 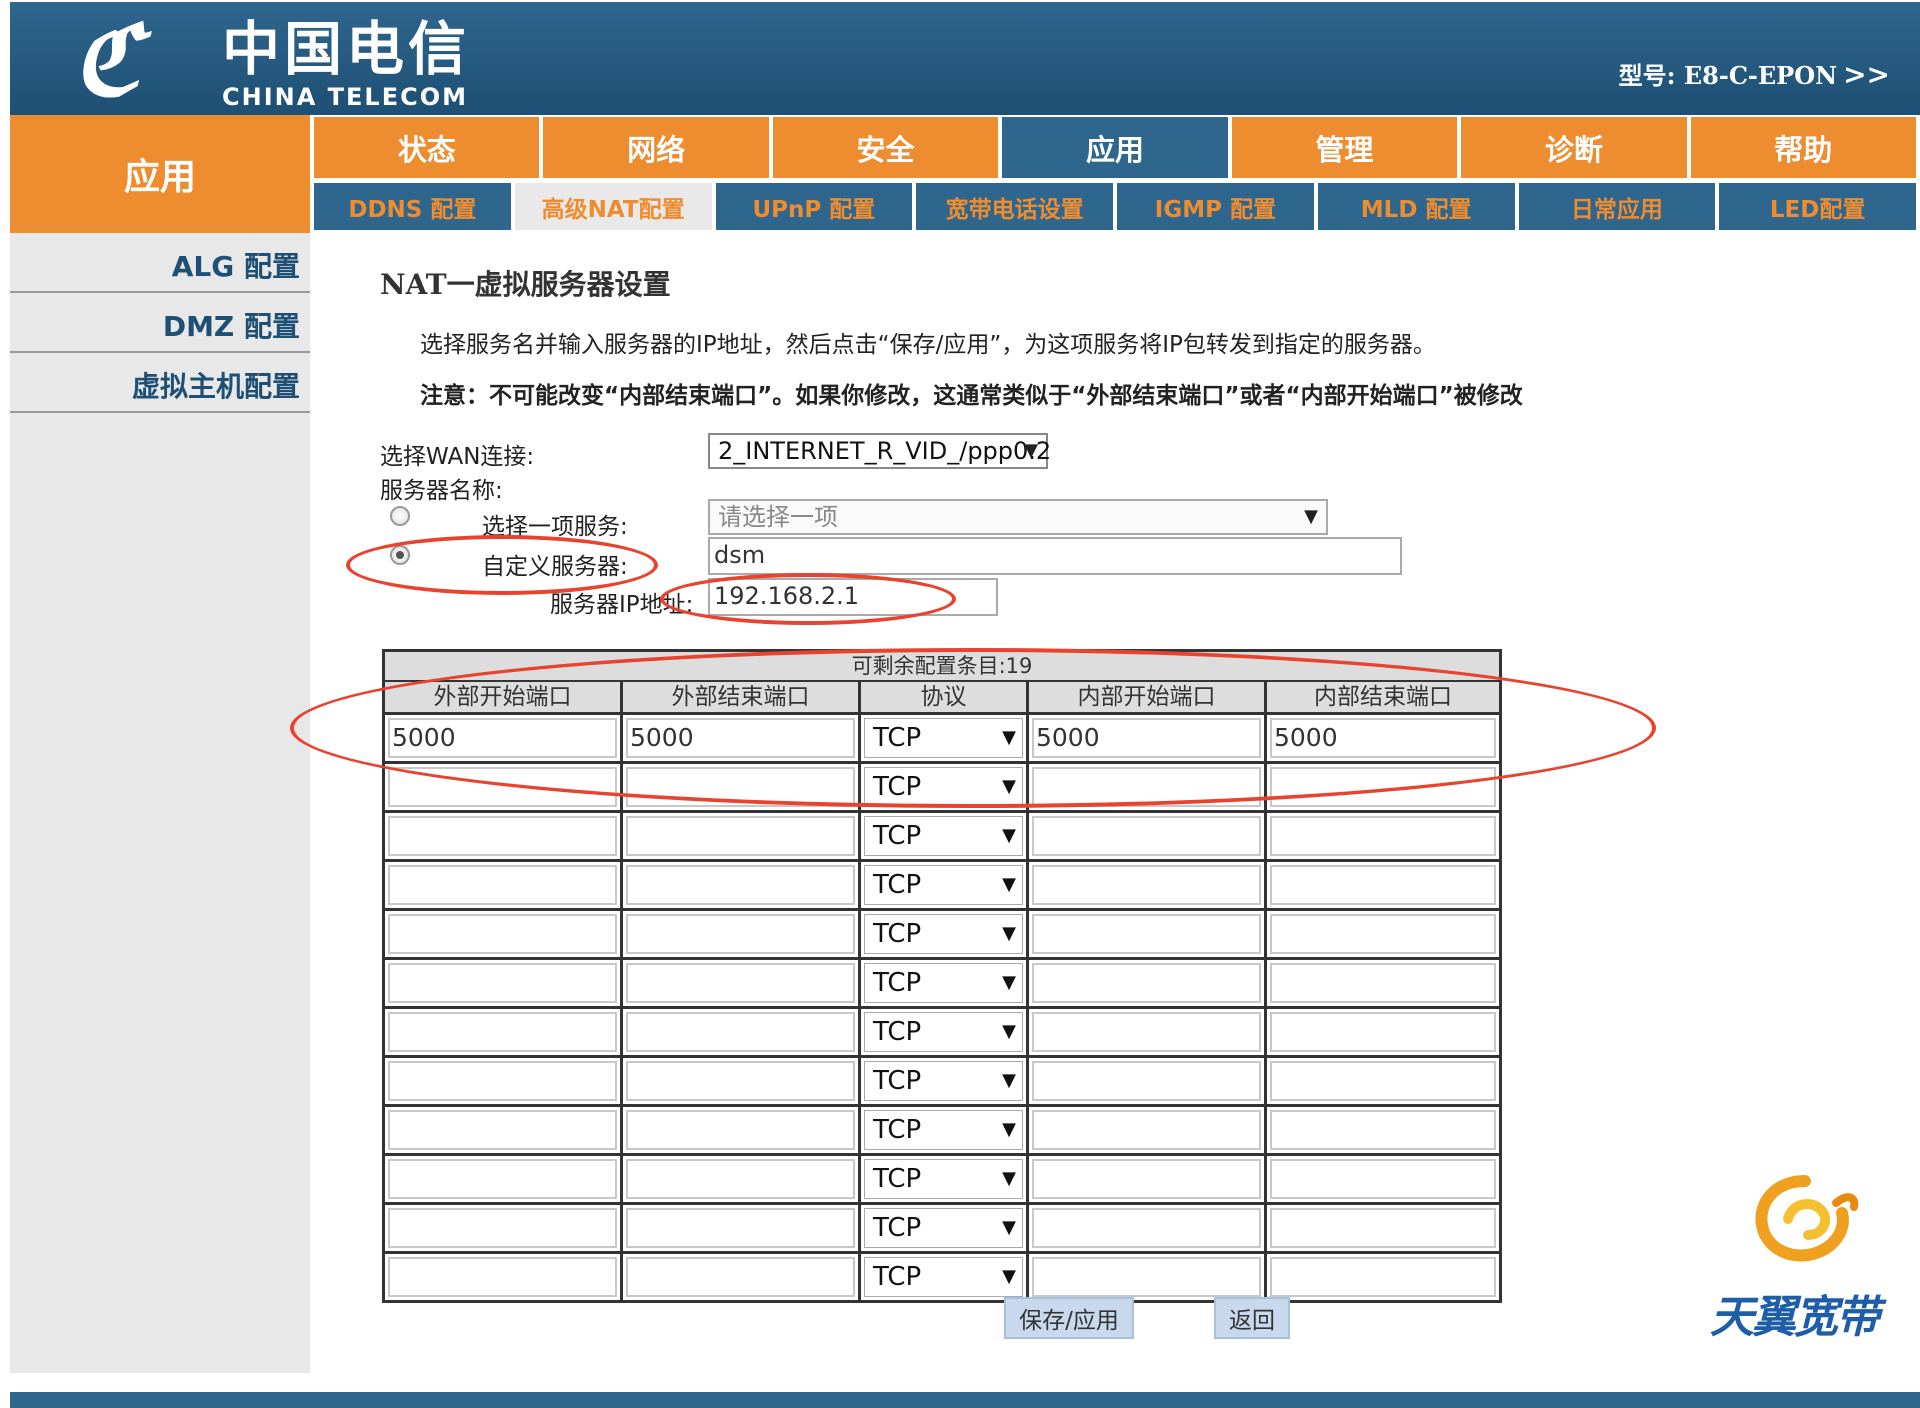 What do you see at coordinates (1383, 738) in the screenshot?
I see `int-end-input: 5000` at bounding box center [1383, 738].